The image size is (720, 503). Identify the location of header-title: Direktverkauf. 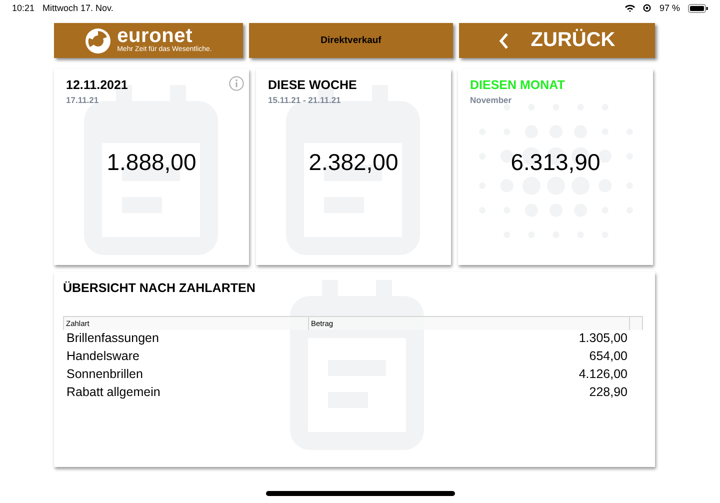
(351, 40).